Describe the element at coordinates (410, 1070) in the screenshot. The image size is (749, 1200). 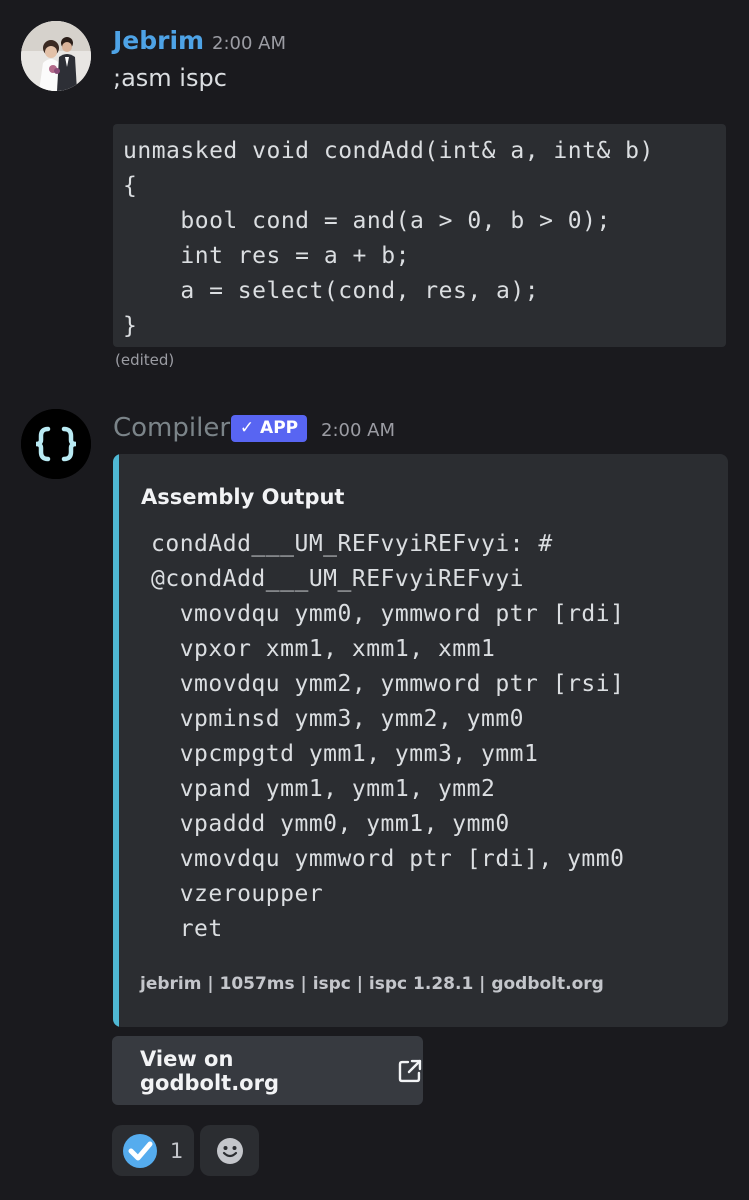
I see `external-link-icon` at that location.